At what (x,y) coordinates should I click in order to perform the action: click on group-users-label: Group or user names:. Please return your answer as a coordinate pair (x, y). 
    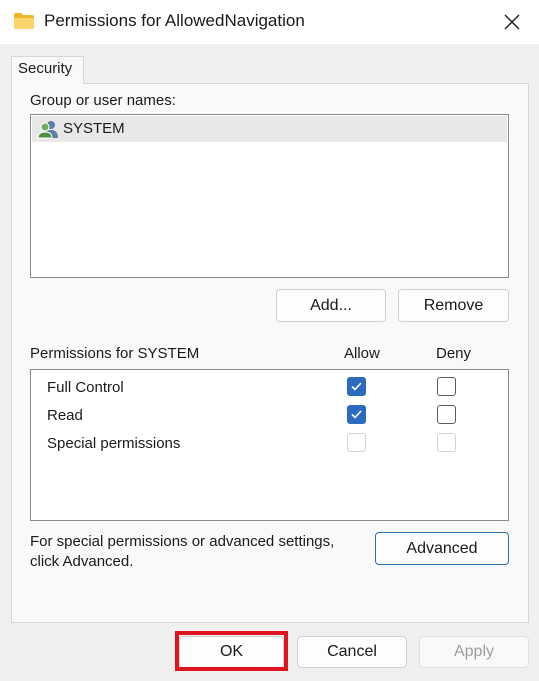
    Looking at the image, I should click on (103, 100).